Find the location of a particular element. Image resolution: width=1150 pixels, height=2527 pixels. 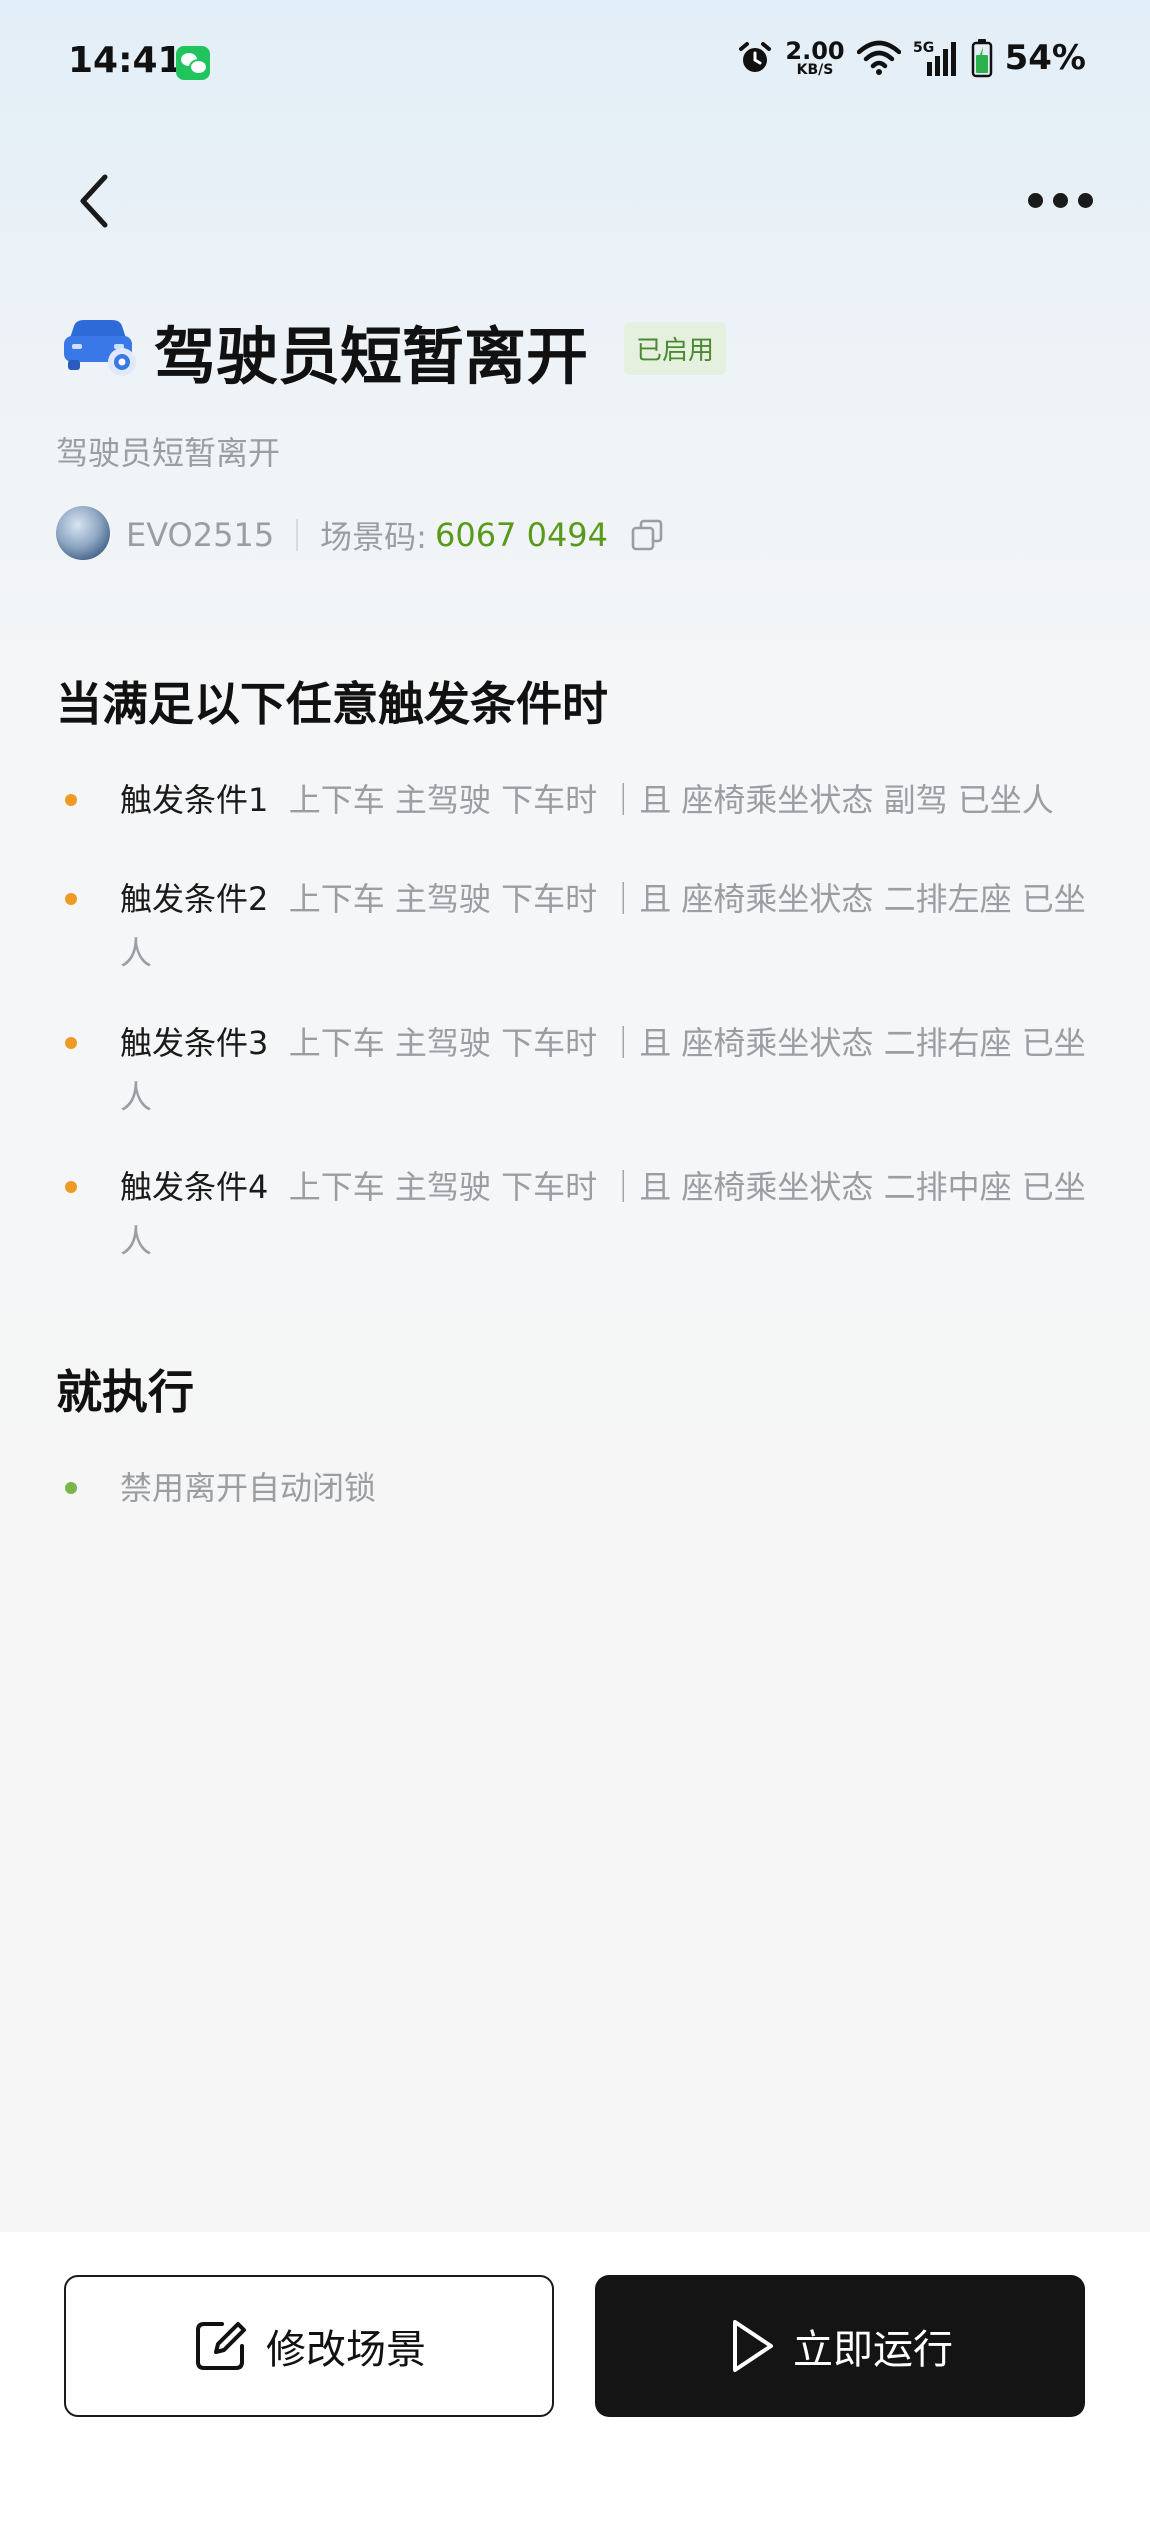

more-options-button is located at coordinates (1060, 200).